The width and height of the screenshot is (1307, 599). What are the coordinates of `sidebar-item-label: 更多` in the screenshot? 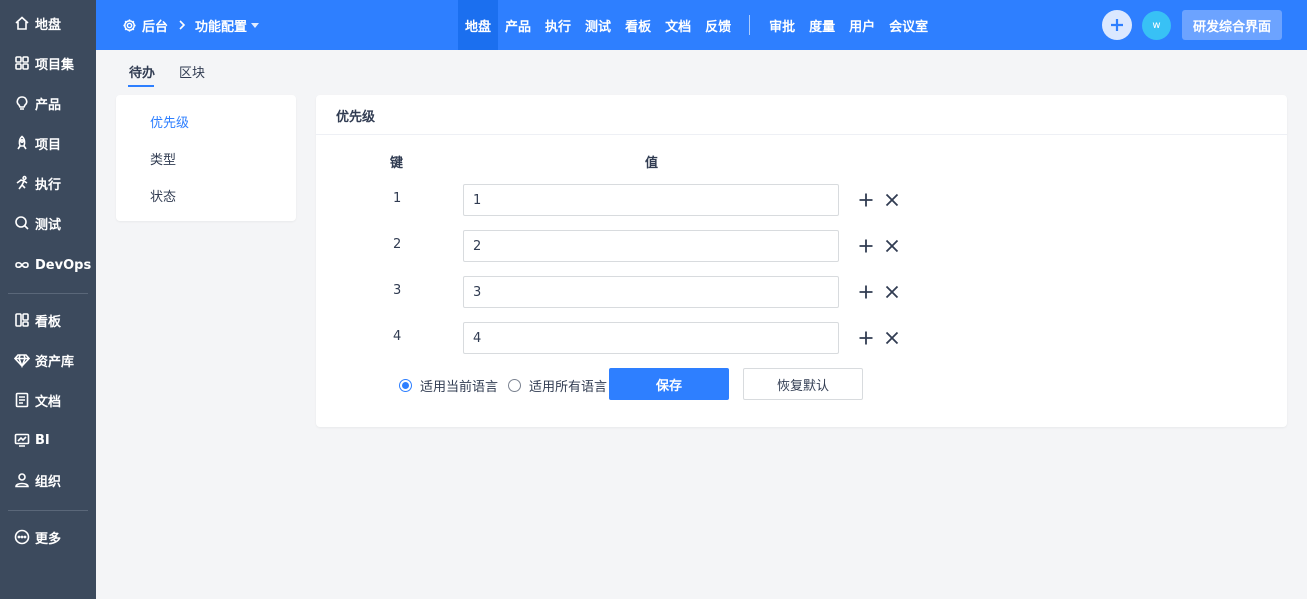 It's located at (48, 539).